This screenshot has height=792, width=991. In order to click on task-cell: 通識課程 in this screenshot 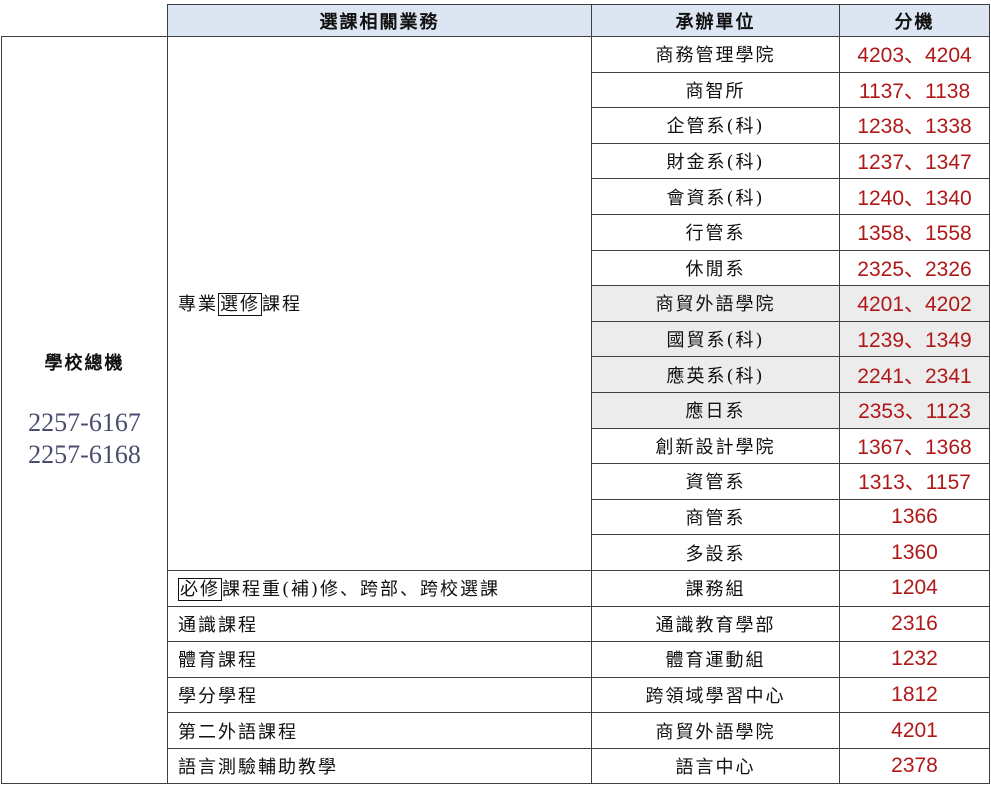, I will do `click(379, 624)`.